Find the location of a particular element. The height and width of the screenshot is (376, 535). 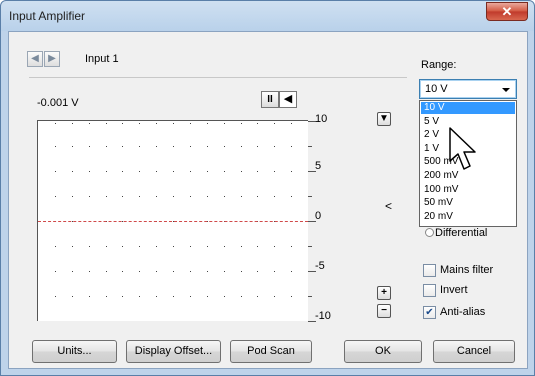

zoom-out-icon: − is located at coordinates (384, 311).